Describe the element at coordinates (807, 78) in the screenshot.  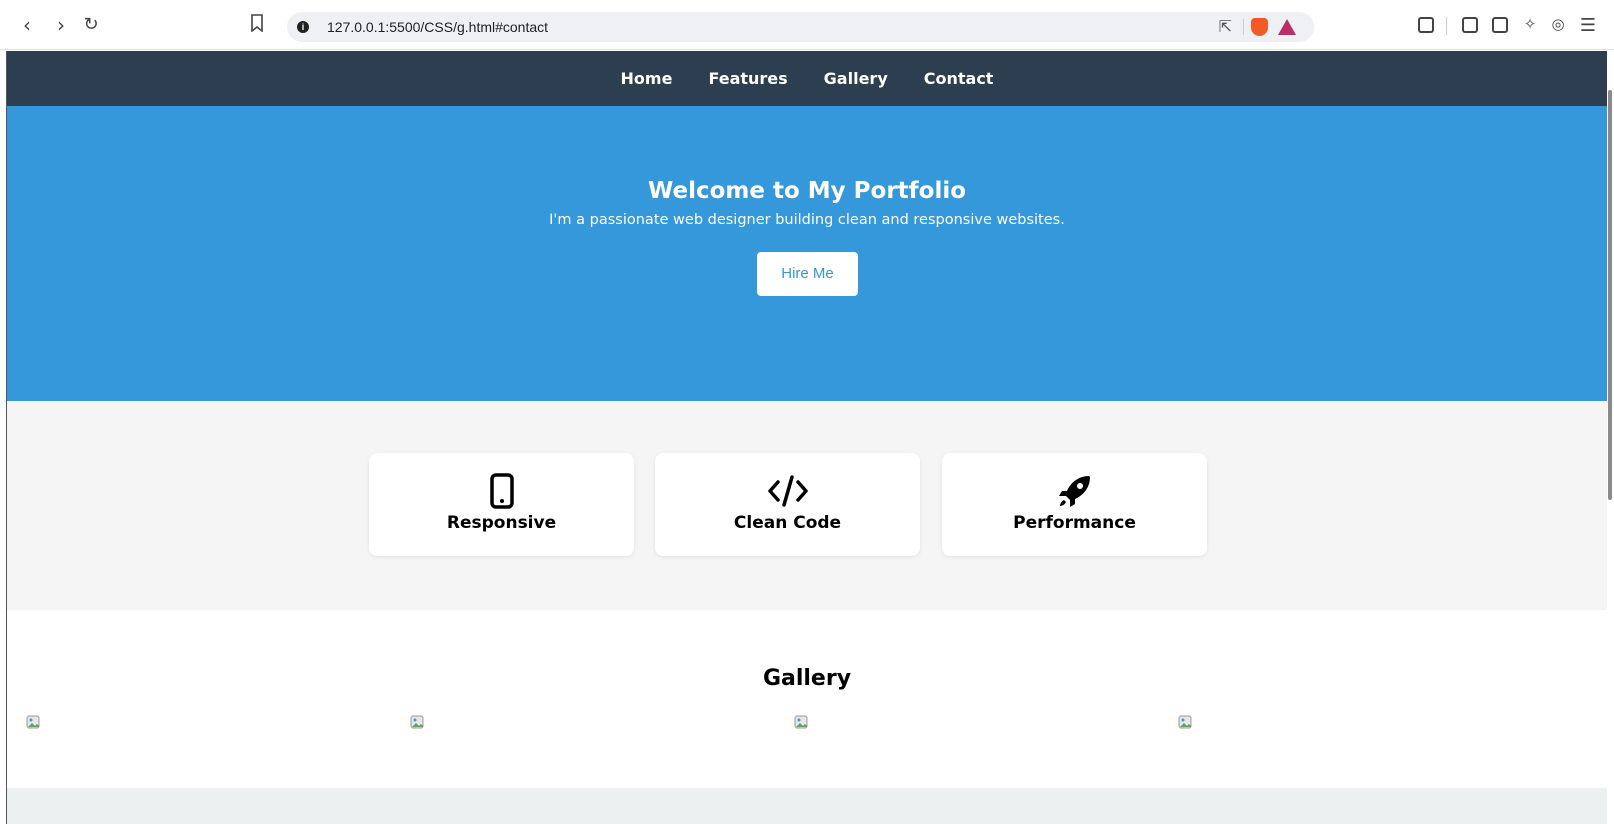
I see `top-navbar: Home Features Gallery Contact` at that location.